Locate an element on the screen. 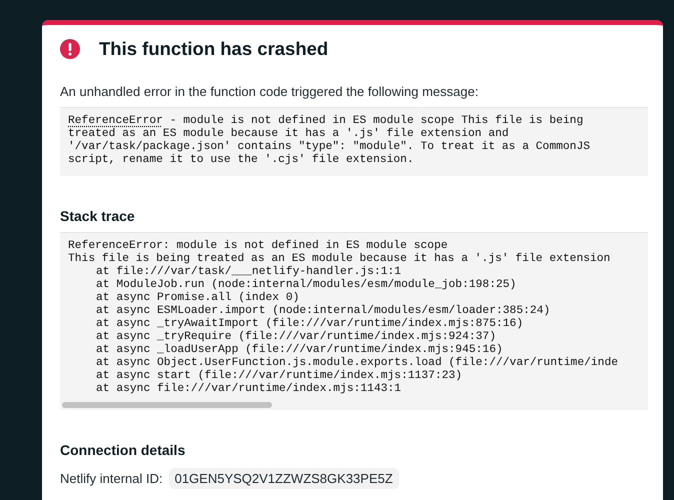 This screenshot has height=500, width=674. section-heading: Connection details is located at coordinates (123, 450).